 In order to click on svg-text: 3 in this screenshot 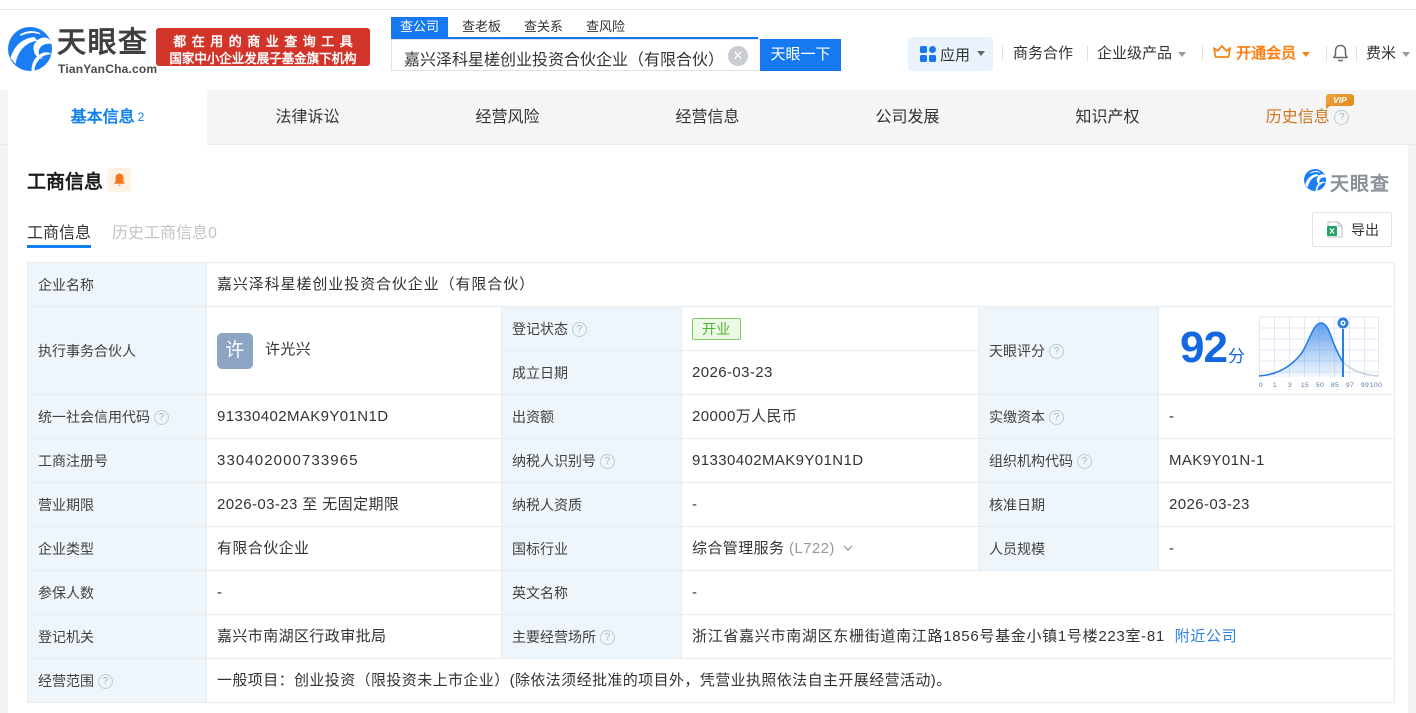, I will do `click(1290, 385)`.